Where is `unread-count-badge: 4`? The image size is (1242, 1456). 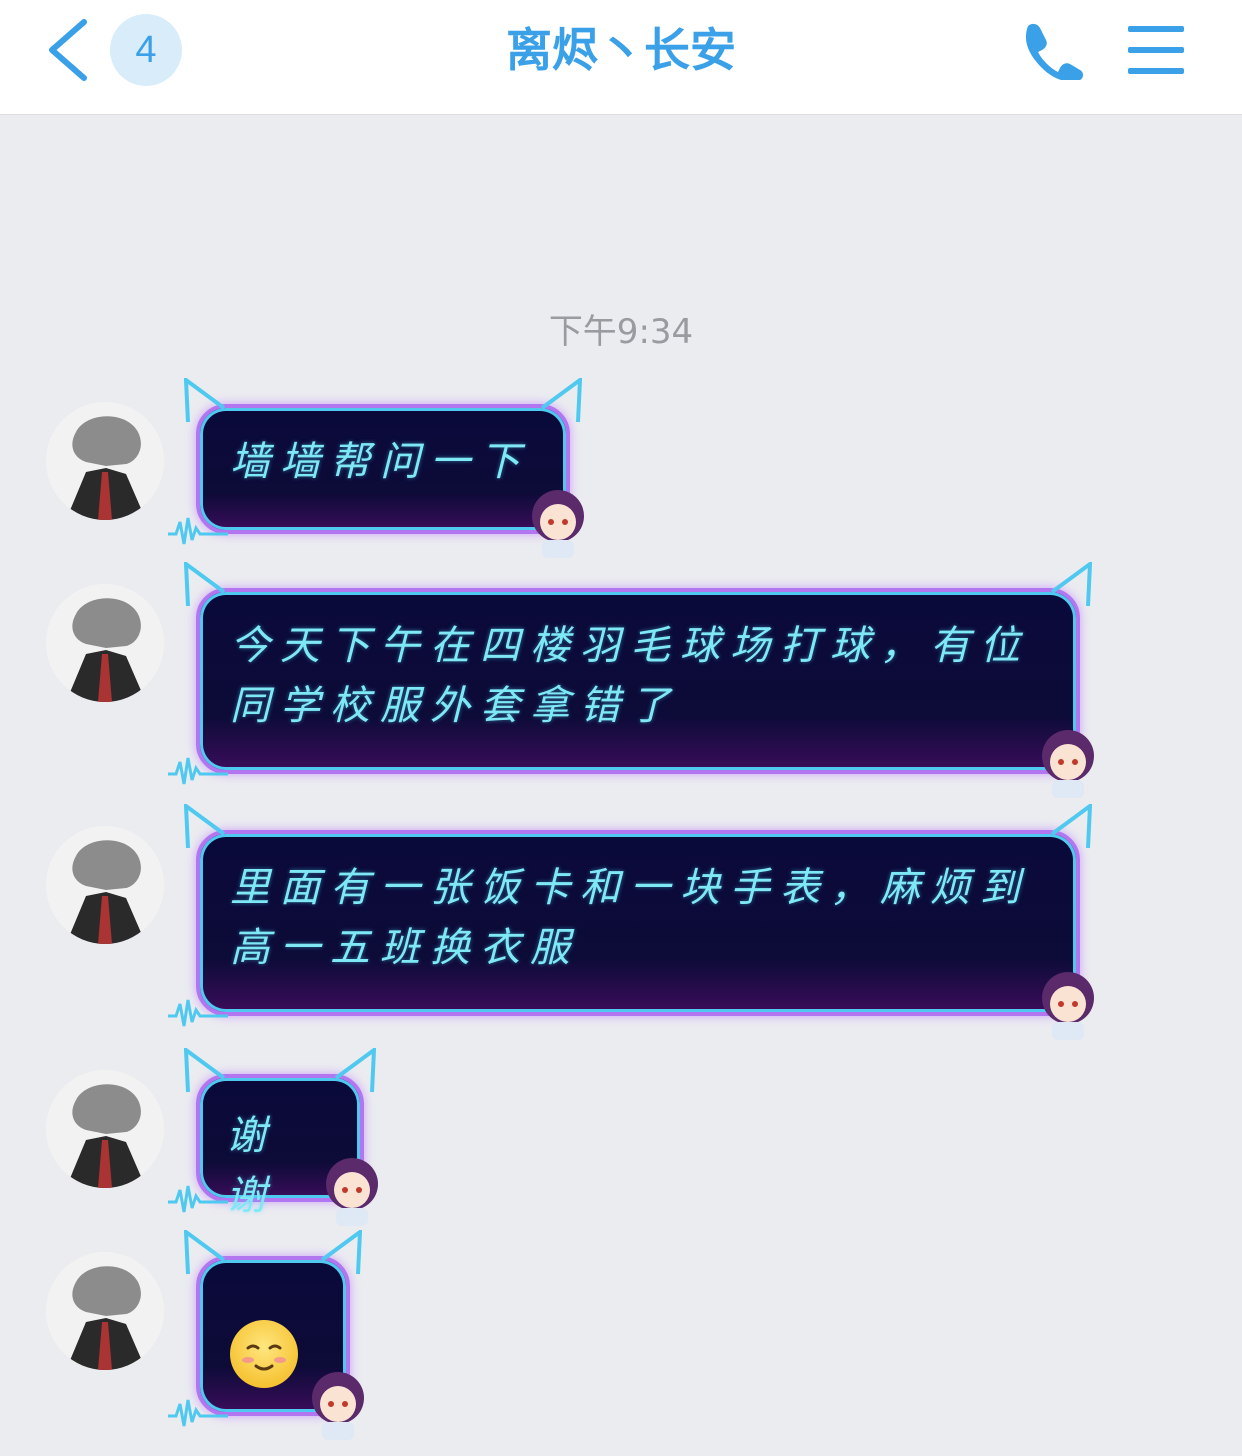
unread-count-badge: 4 is located at coordinates (146, 50).